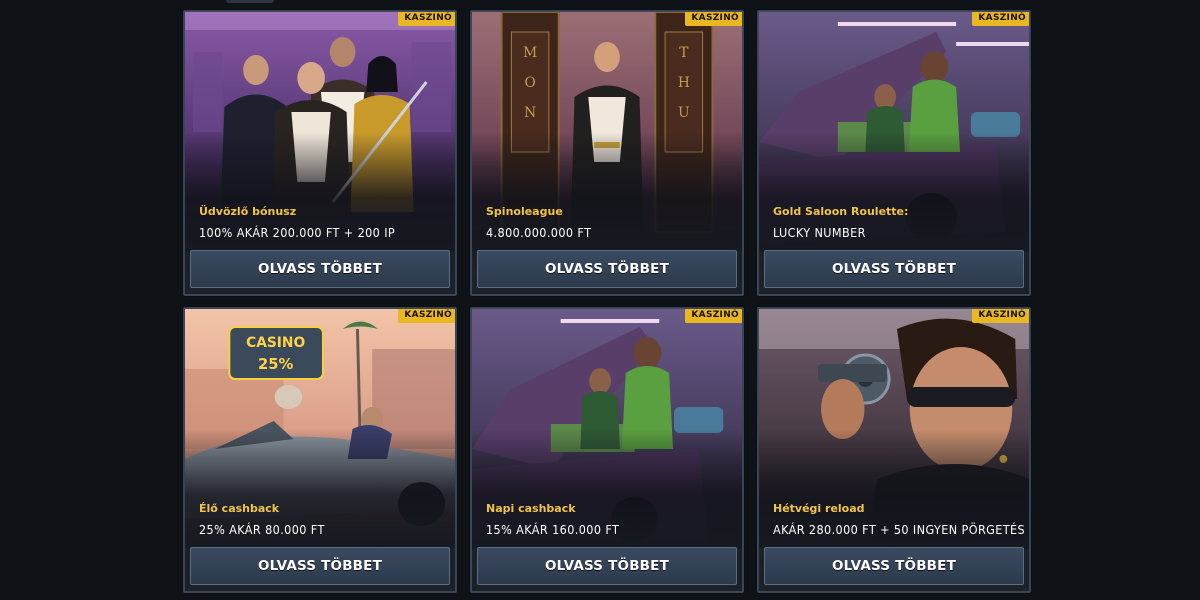  I want to click on door-letter-m: M, so click(530, 53).